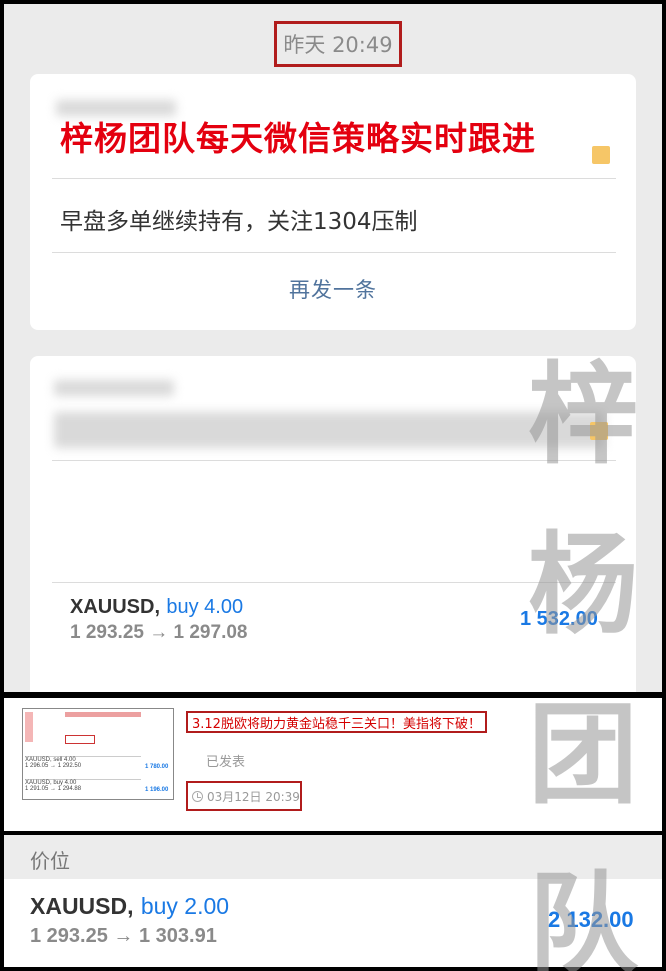 This screenshot has width=666, height=971. Describe the element at coordinates (239, 222) in the screenshot. I see `strategy-message: 早盘多单继续持有，关注1304压制` at that location.